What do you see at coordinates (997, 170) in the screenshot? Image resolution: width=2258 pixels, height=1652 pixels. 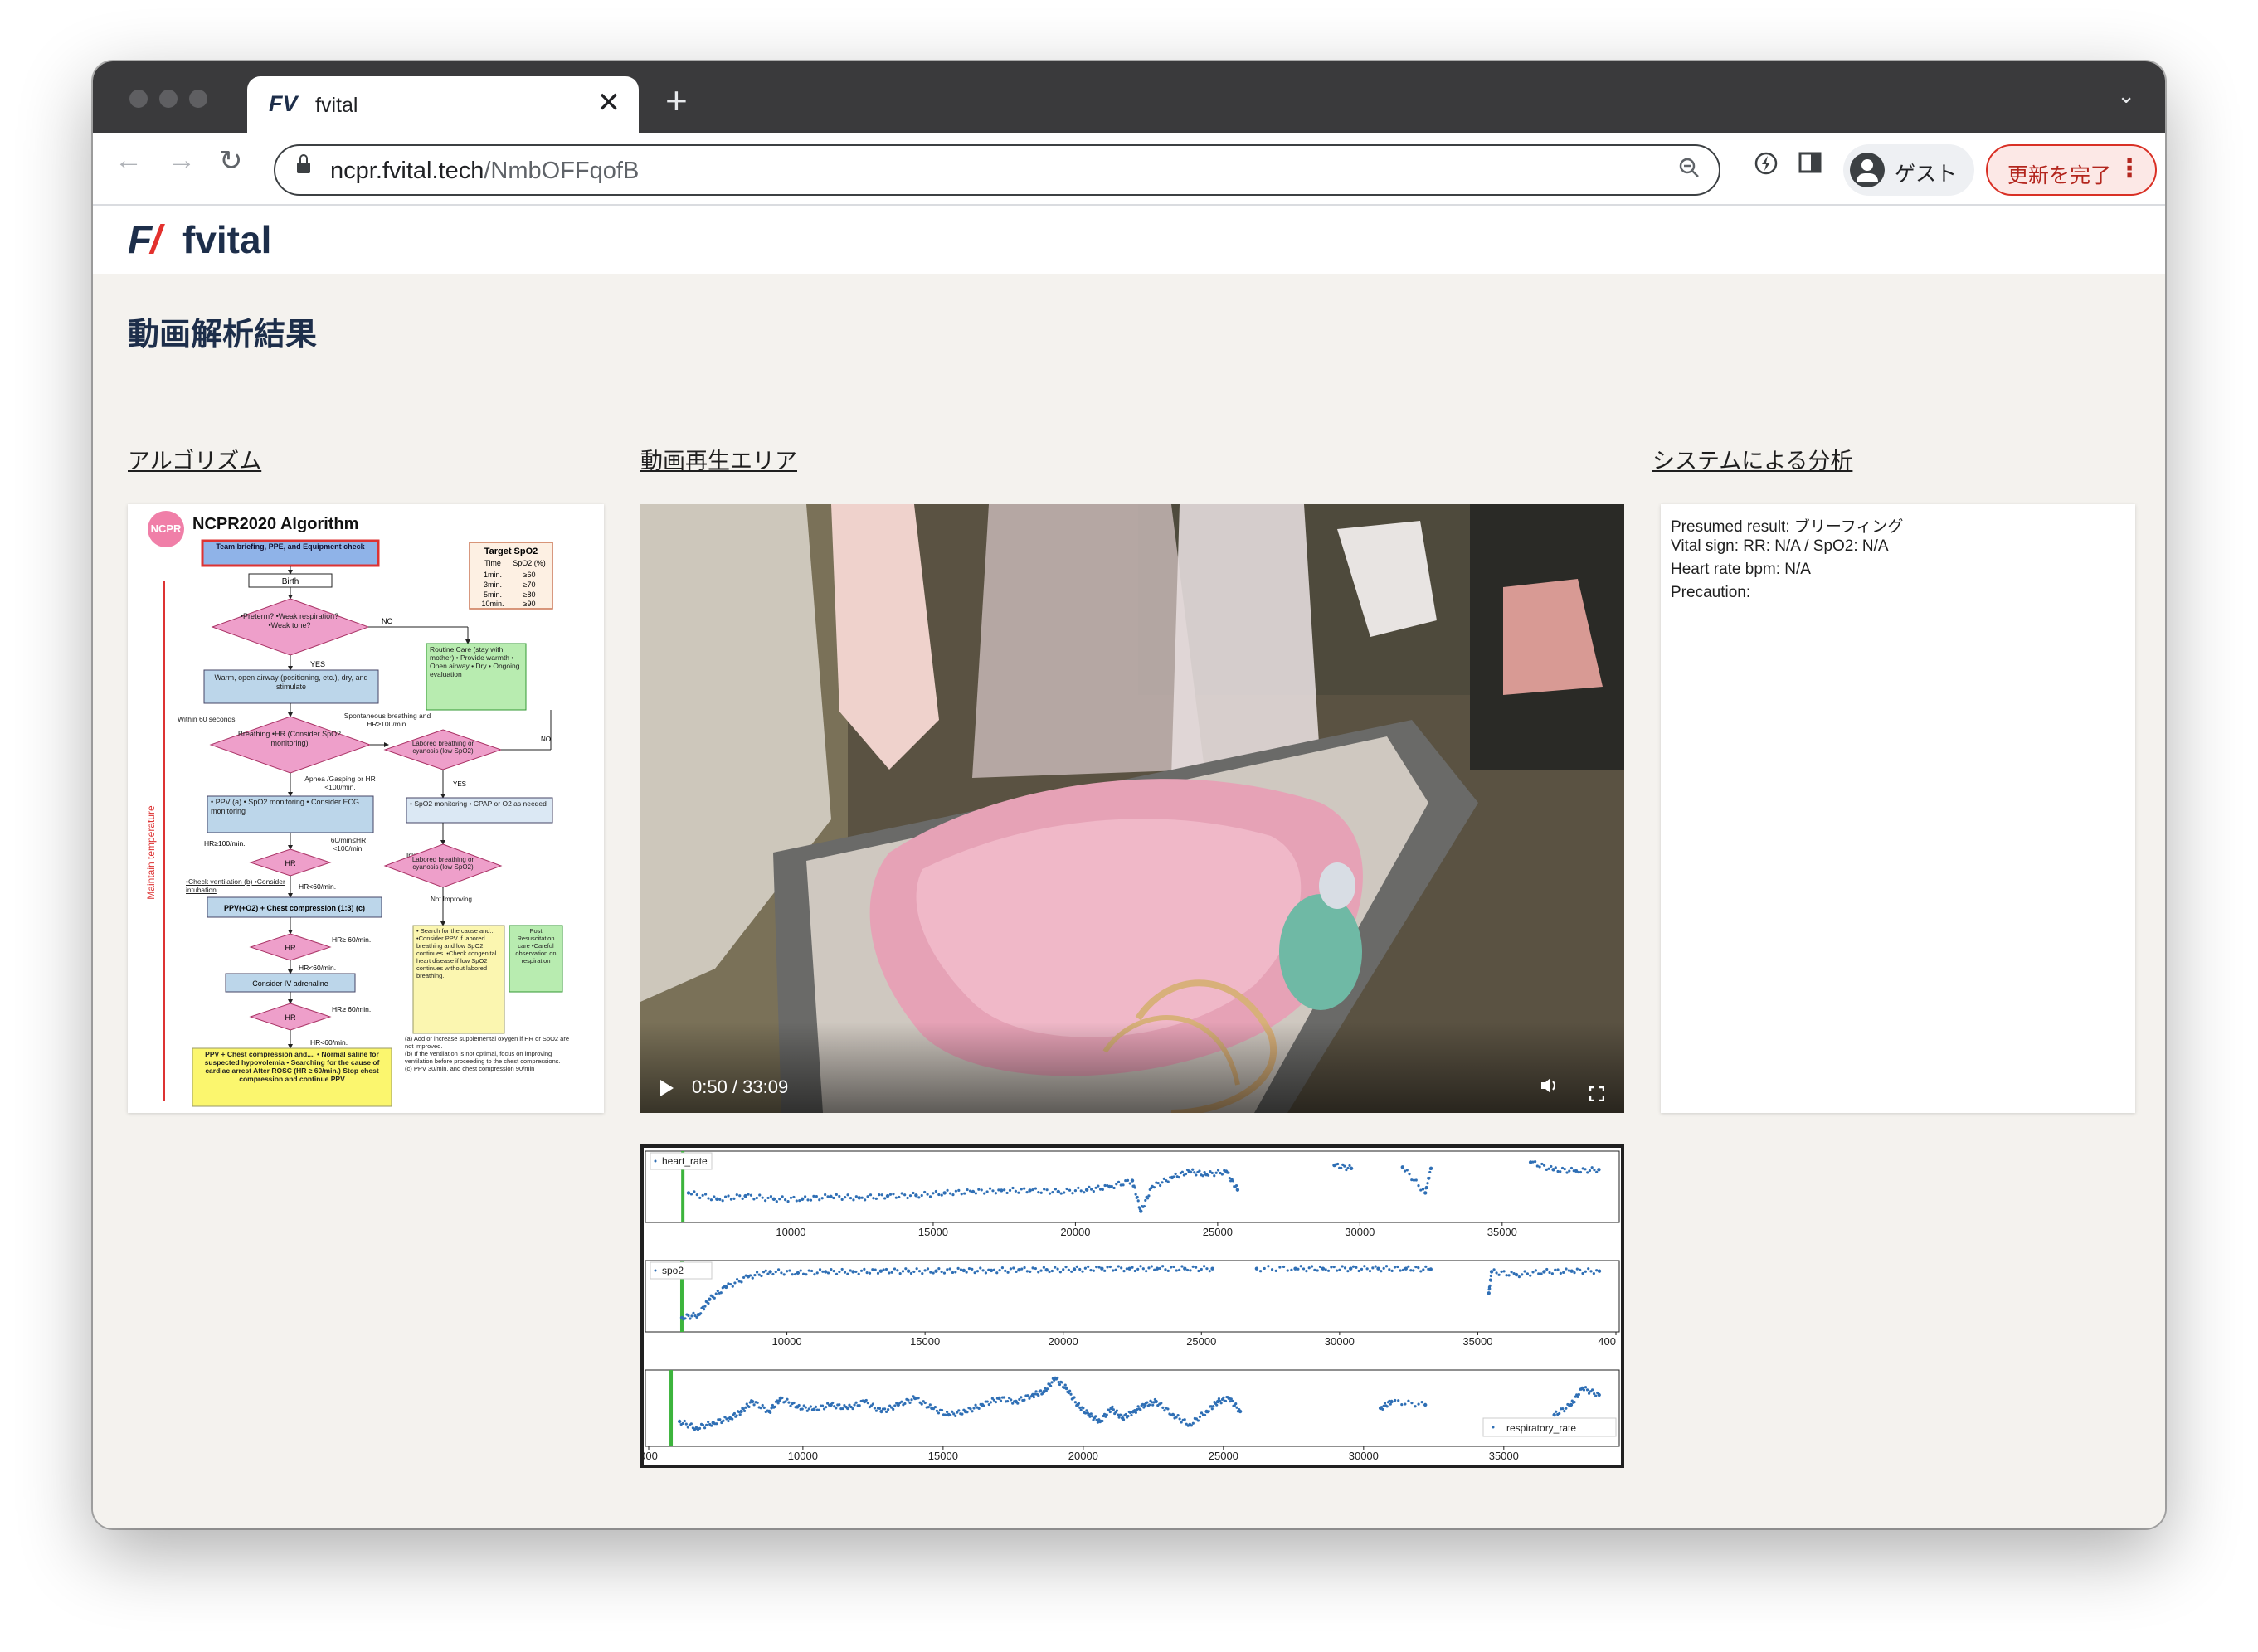 I see `address-bar: ncpr.fvital.tech/NmbOFFqofB` at bounding box center [997, 170].